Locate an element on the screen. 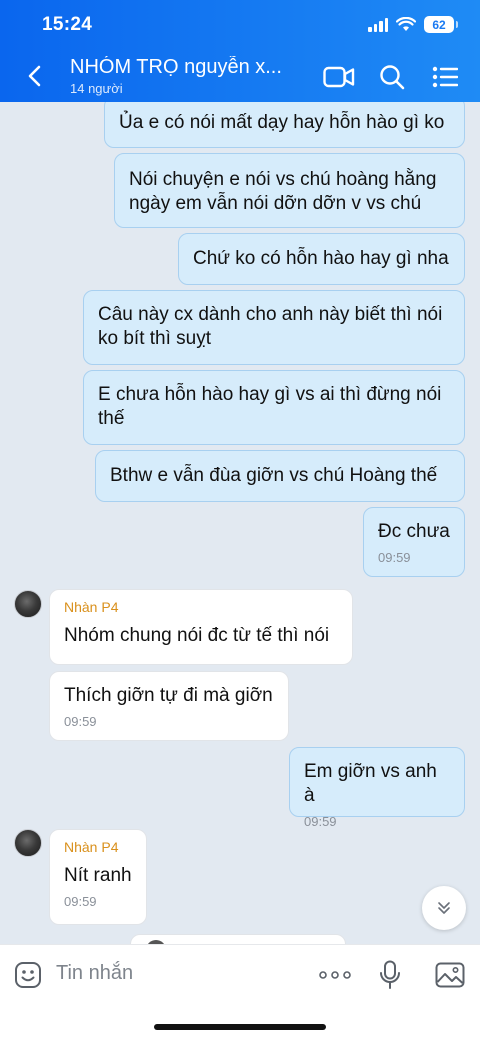  battery-level: 62 is located at coordinates (439, 24).